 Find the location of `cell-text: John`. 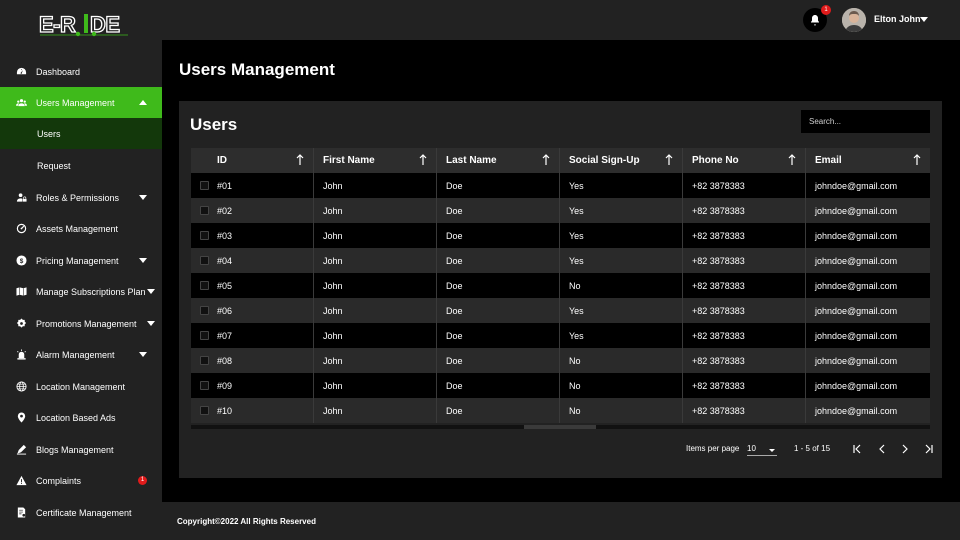

cell-text: John is located at coordinates (333, 310).